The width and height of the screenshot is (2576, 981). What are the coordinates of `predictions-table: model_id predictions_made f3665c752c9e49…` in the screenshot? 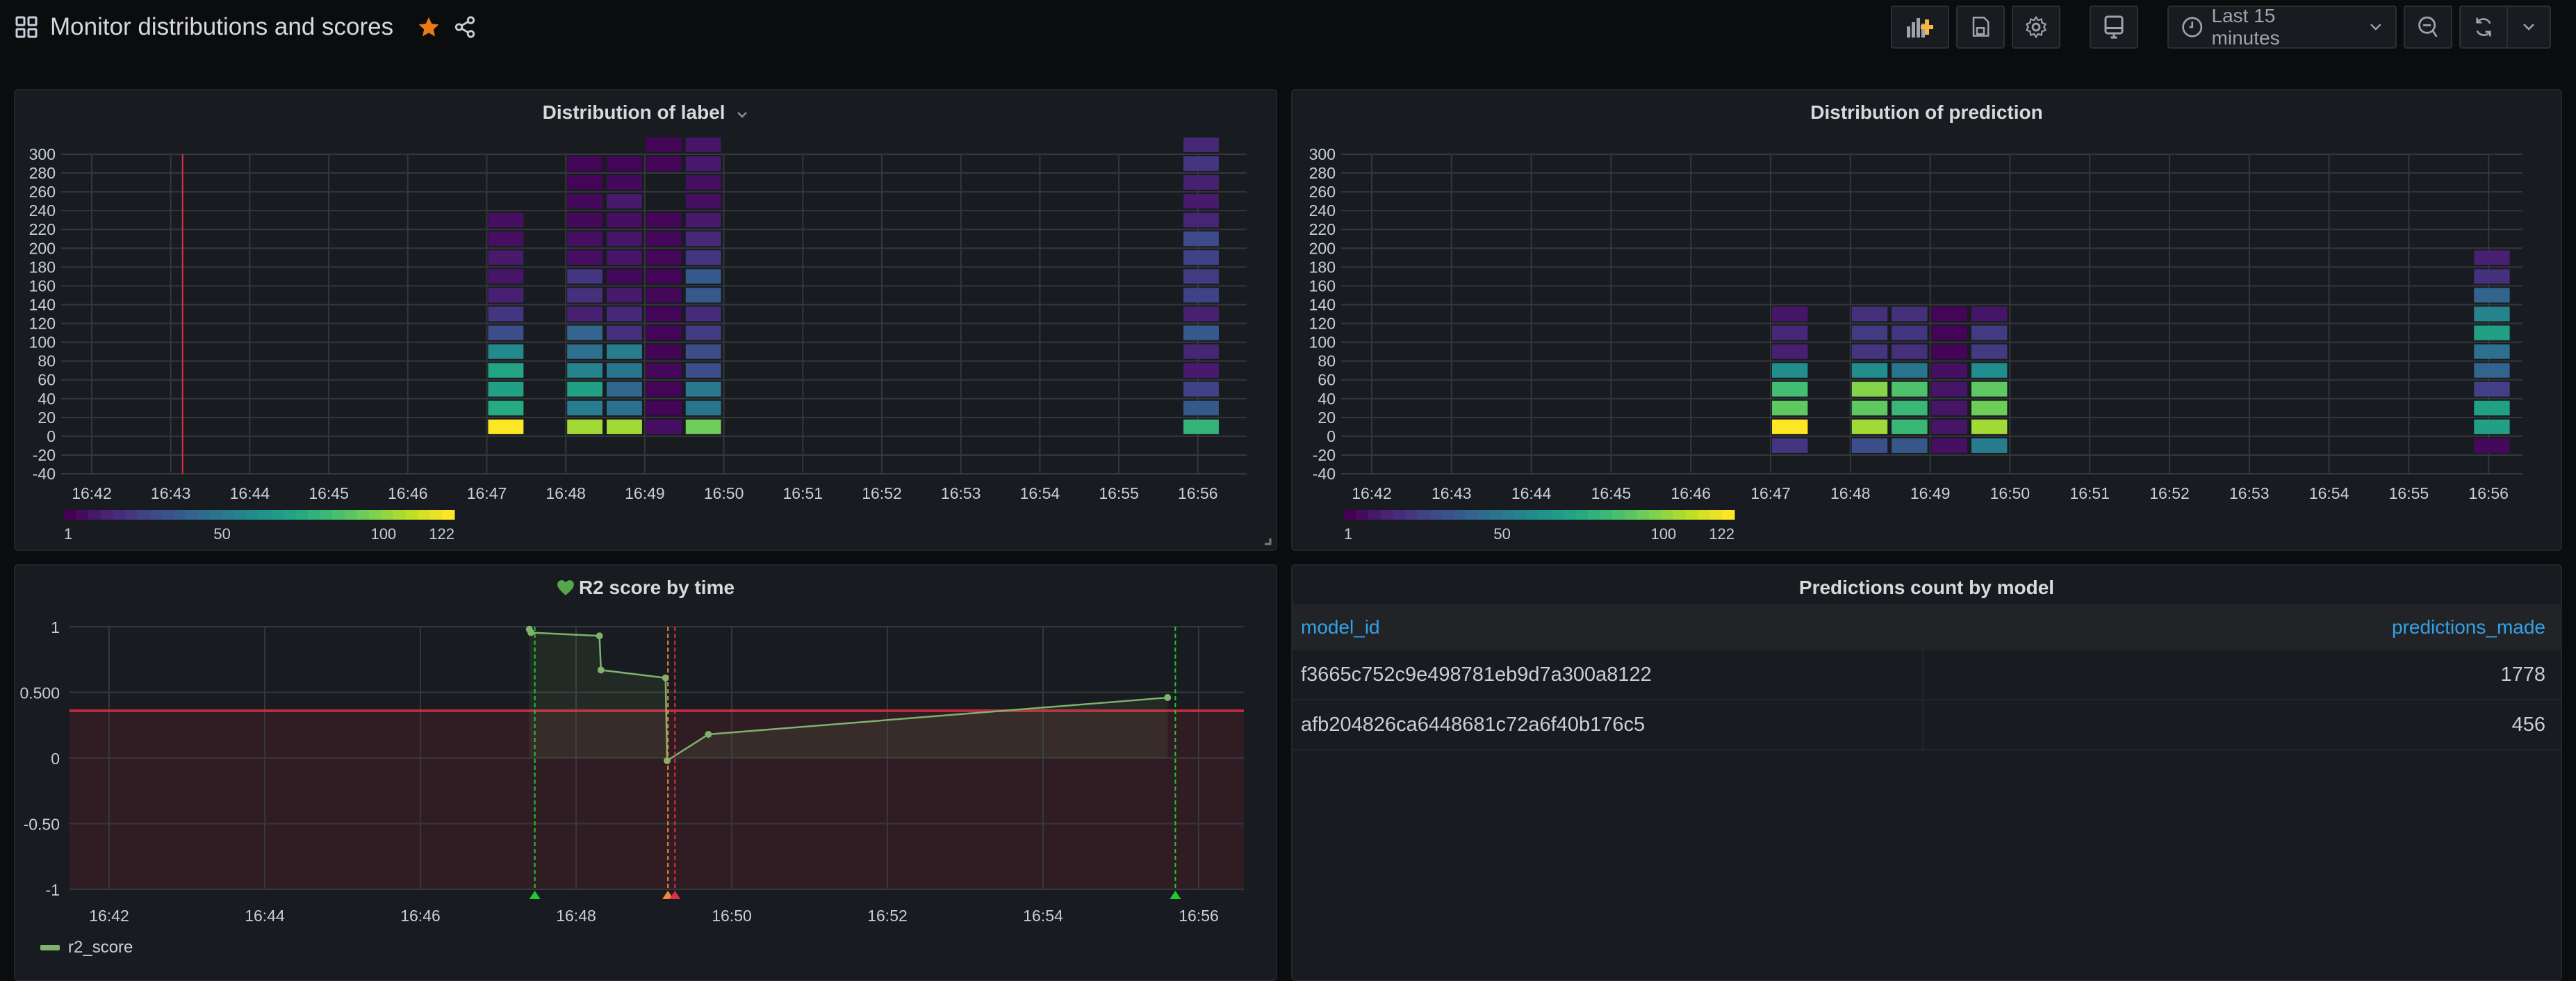 It's located at (1927, 677).